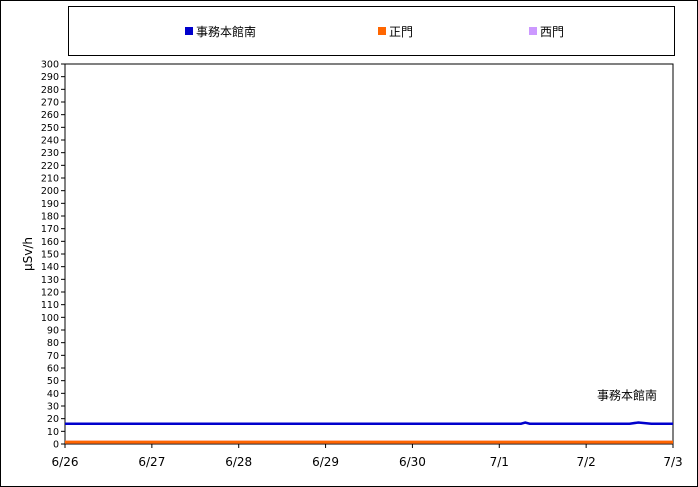  I want to click on x-tick-label: 6/26, so click(65, 462).